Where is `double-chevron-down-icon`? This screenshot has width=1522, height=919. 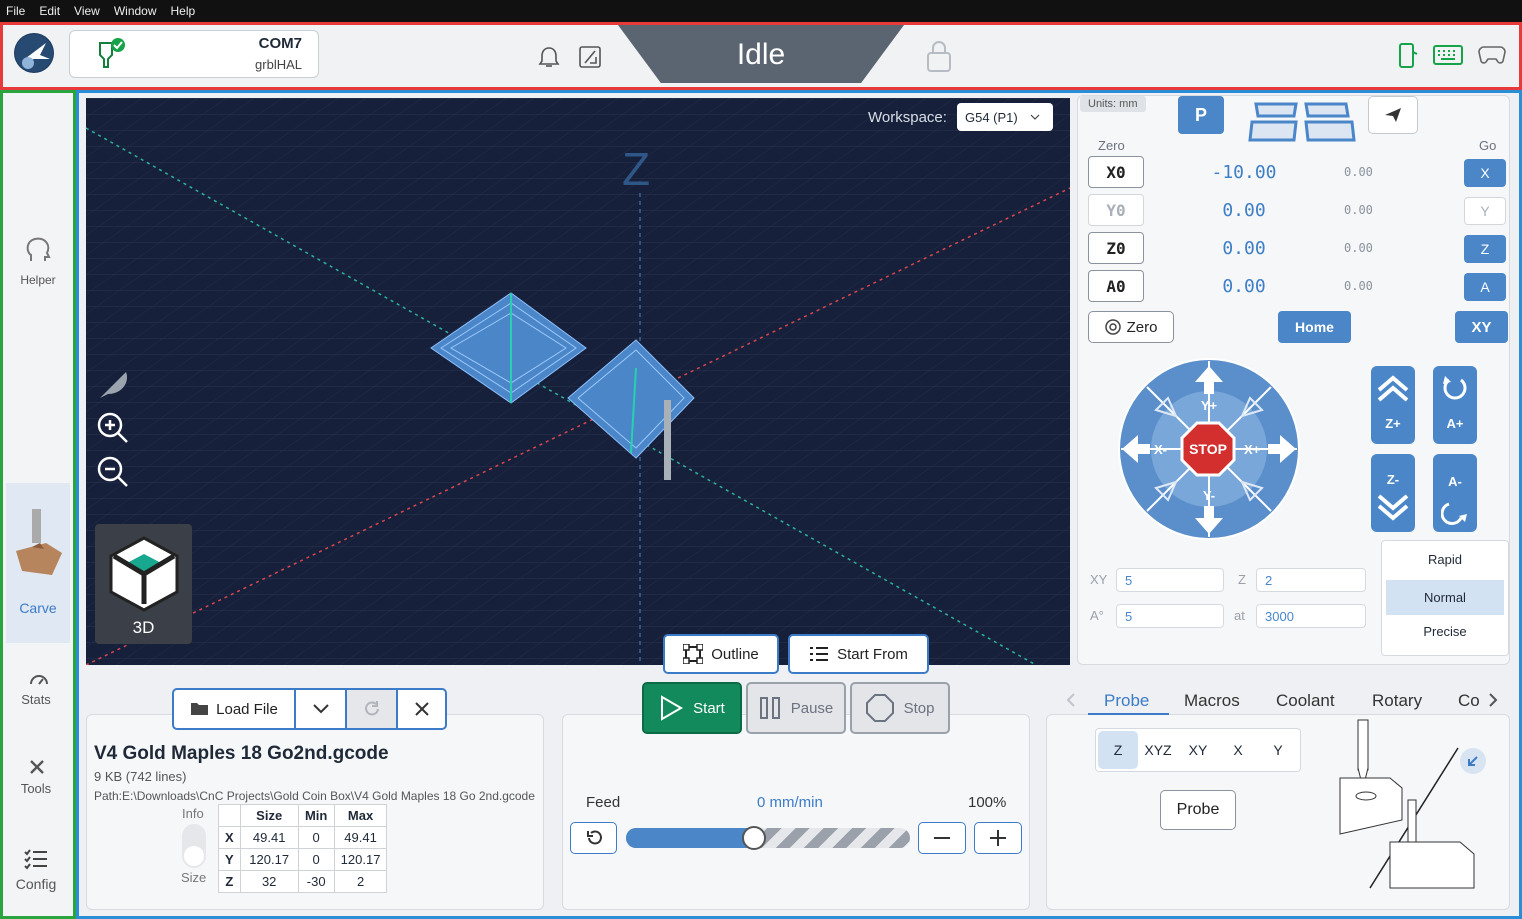 double-chevron-down-icon is located at coordinates (1393, 507).